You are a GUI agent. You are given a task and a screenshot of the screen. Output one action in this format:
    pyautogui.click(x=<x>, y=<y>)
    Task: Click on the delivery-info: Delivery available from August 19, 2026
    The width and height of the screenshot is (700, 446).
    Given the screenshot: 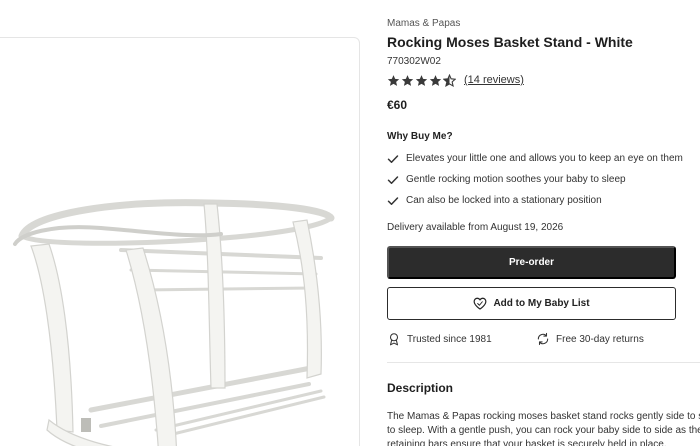 What is the action you would take?
    pyautogui.click(x=475, y=227)
    